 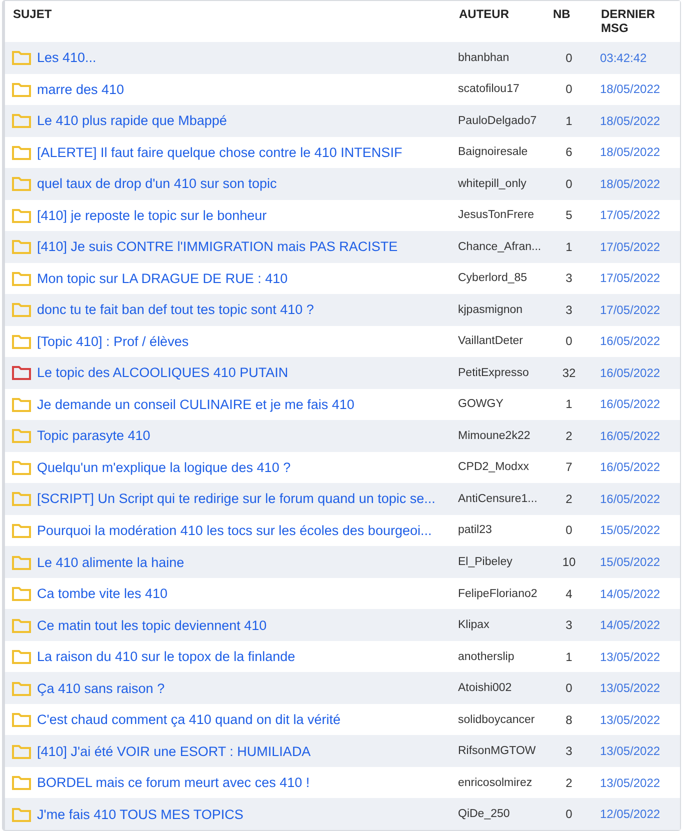 What do you see at coordinates (32, 14) in the screenshot?
I see `column-header: SUJET` at bounding box center [32, 14].